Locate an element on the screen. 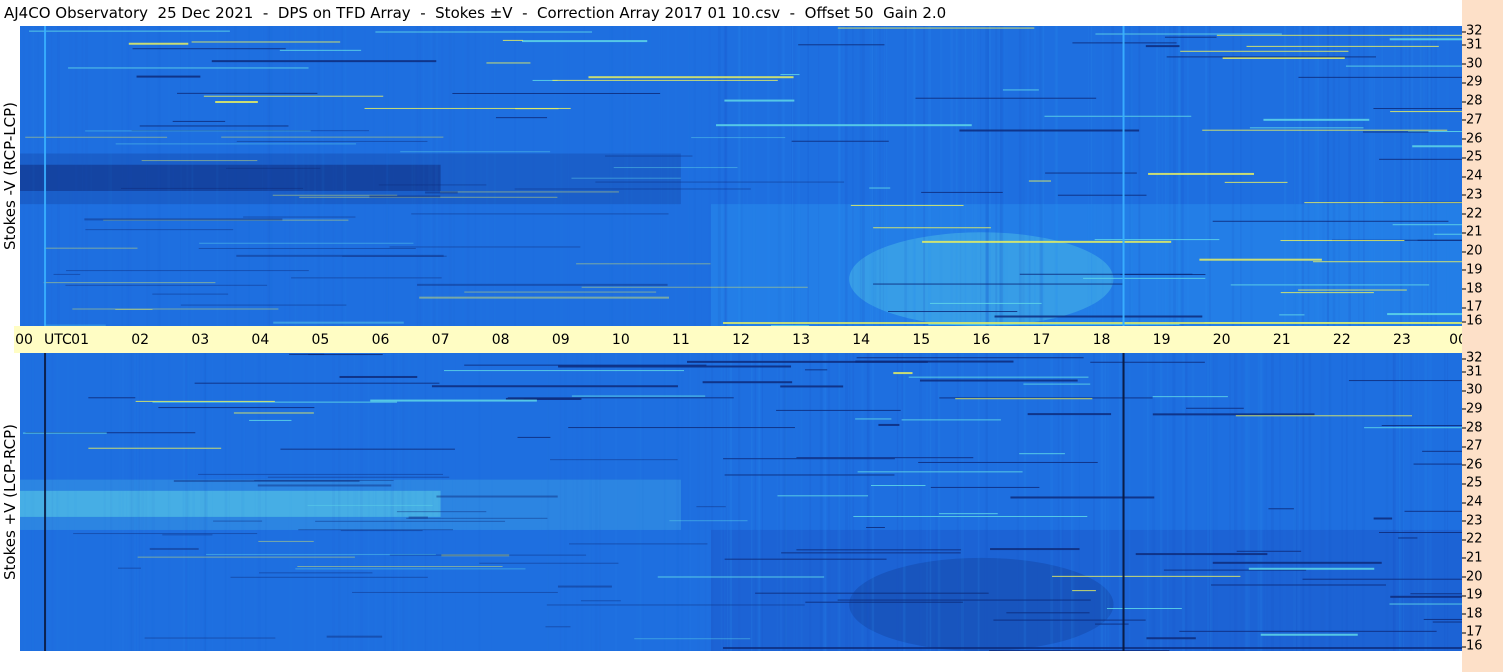  top-panel-ylabel: Stokes -V (RCP-LCP) is located at coordinates (10, 176).